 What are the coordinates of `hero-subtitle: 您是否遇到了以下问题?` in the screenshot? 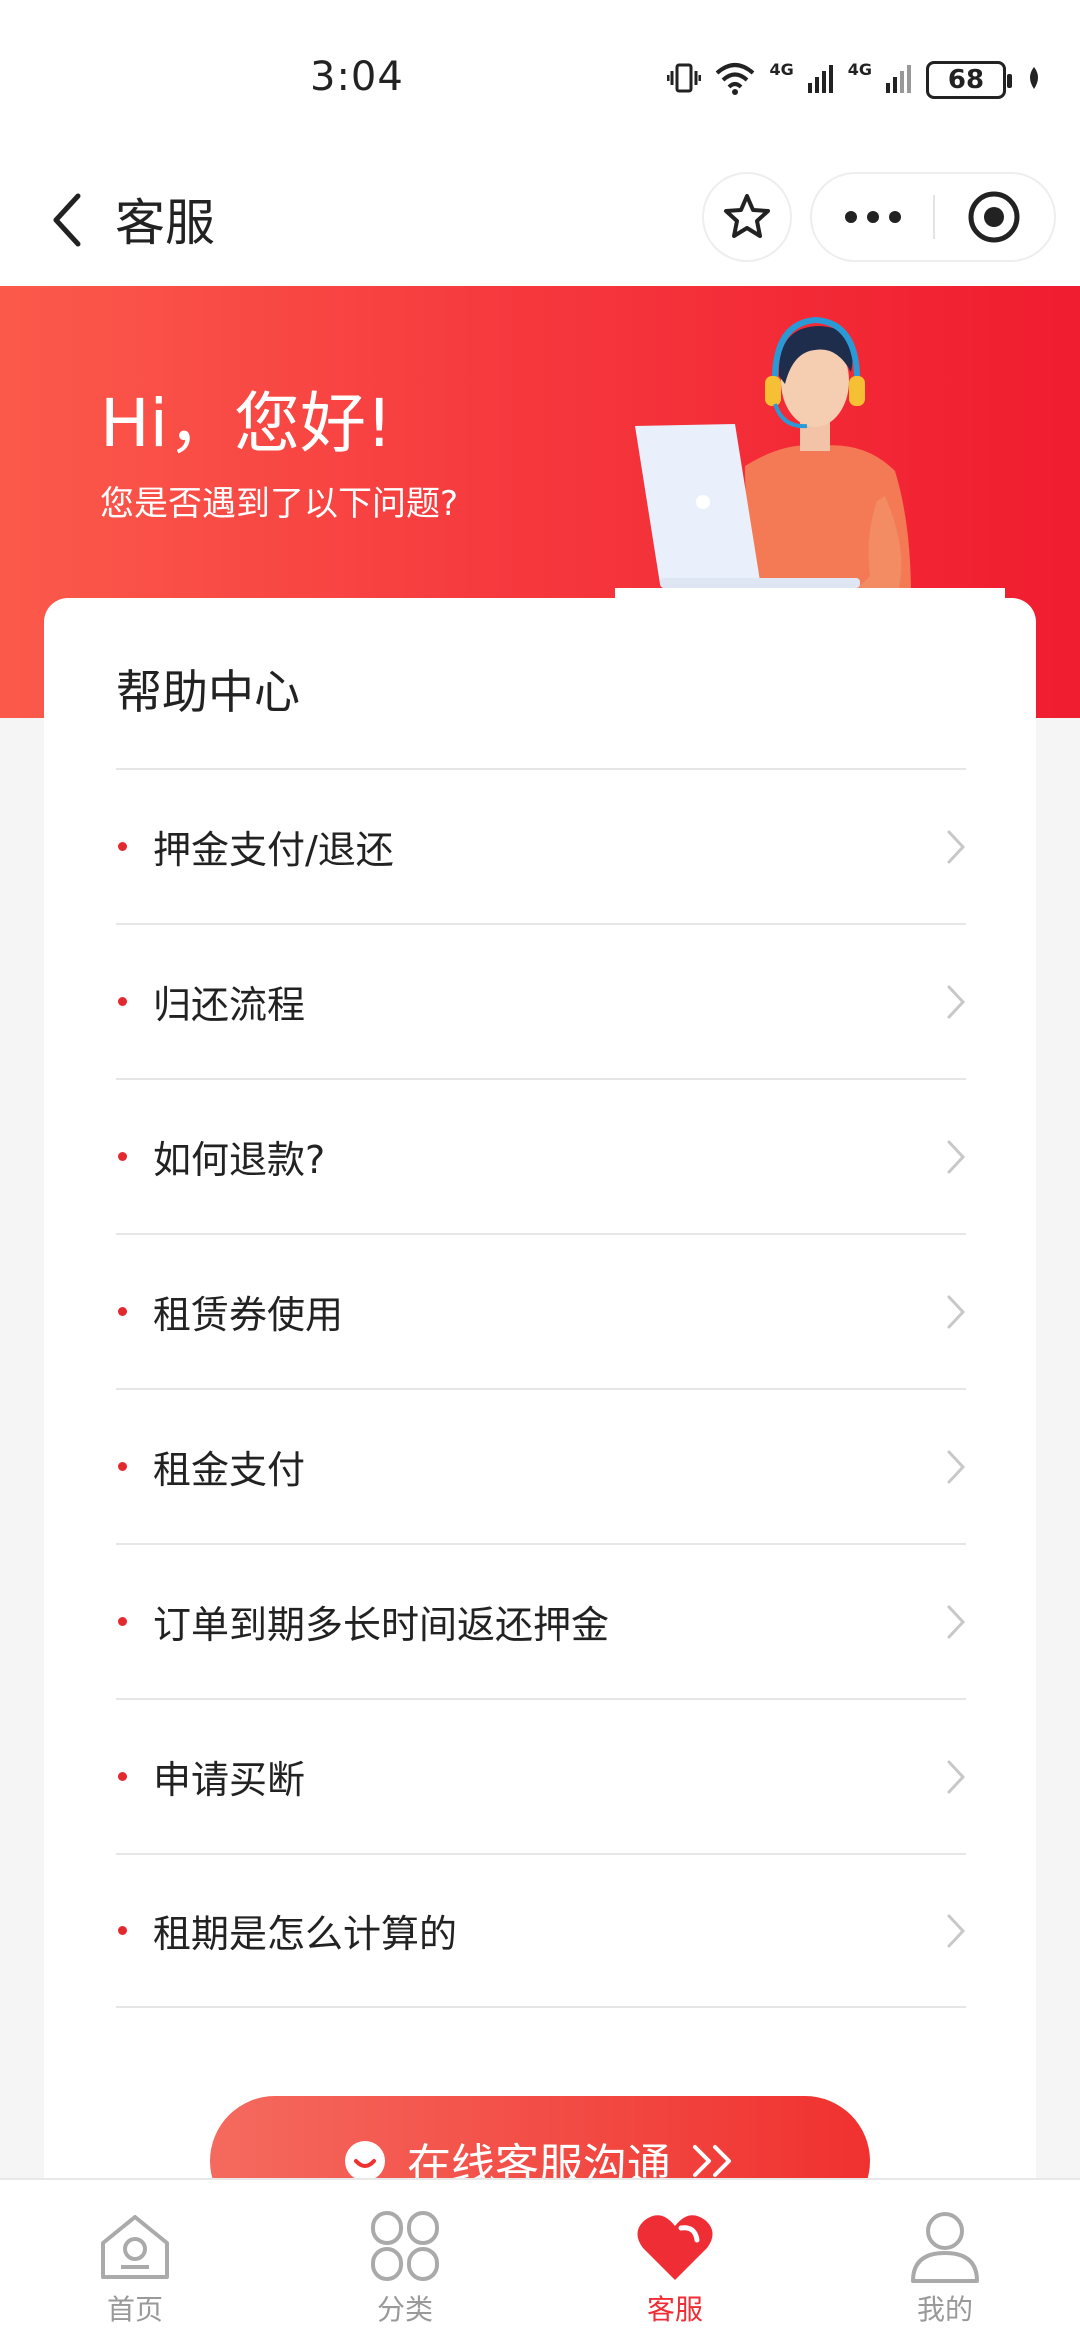 It's located at (279, 504).